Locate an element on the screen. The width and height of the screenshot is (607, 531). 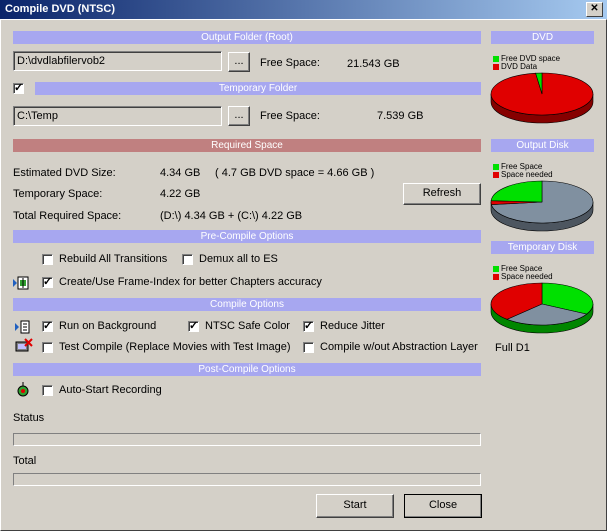
section-output-folder: Output Folder (Root) is located at coordinates (247, 37).